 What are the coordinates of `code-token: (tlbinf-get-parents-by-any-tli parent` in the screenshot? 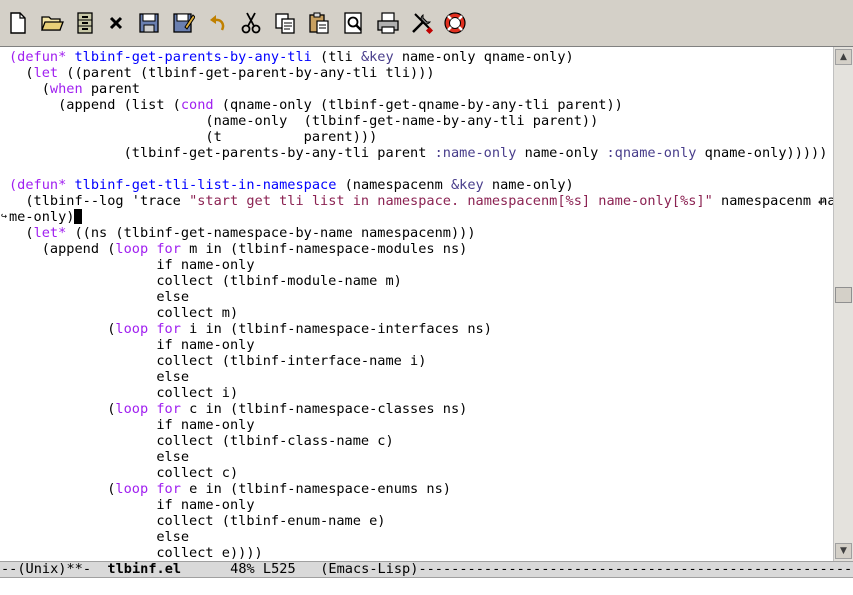 It's located at (222, 153).